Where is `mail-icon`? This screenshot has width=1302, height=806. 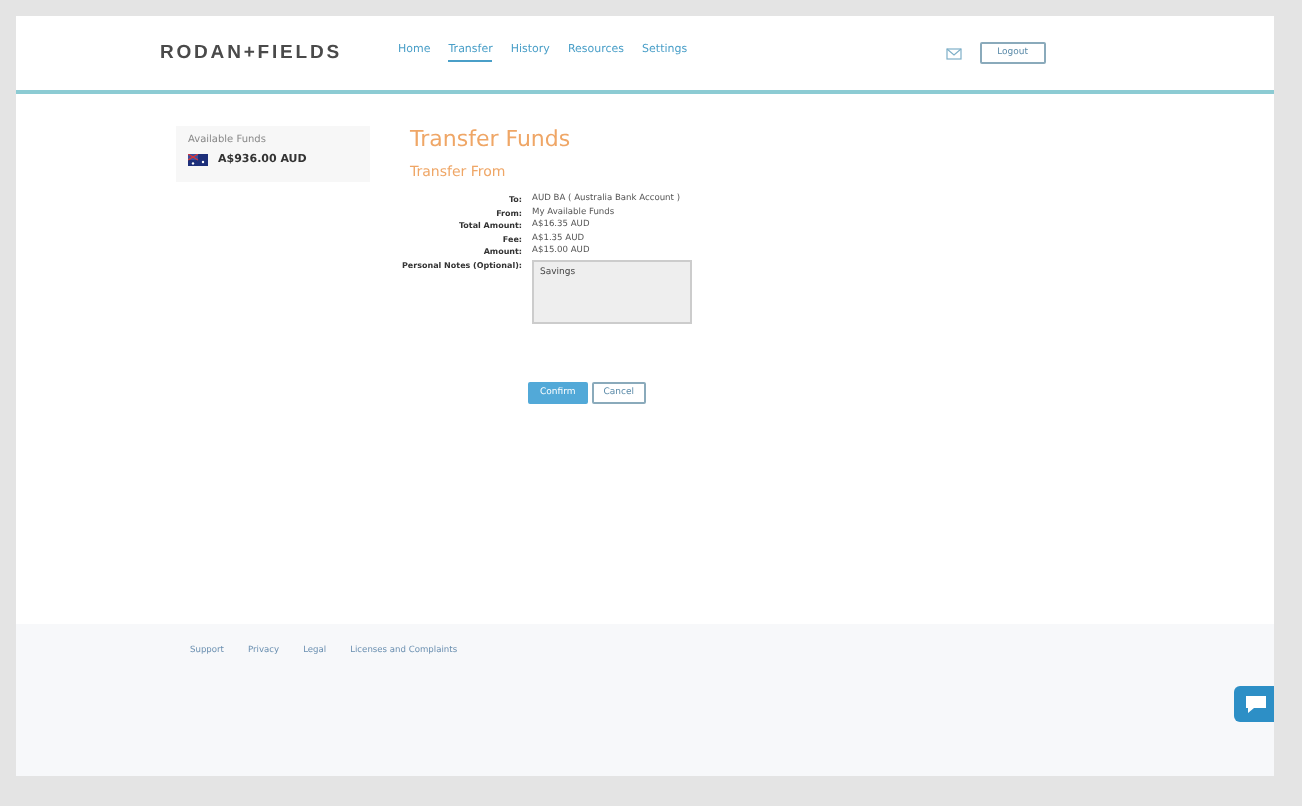
mail-icon is located at coordinates (953, 53).